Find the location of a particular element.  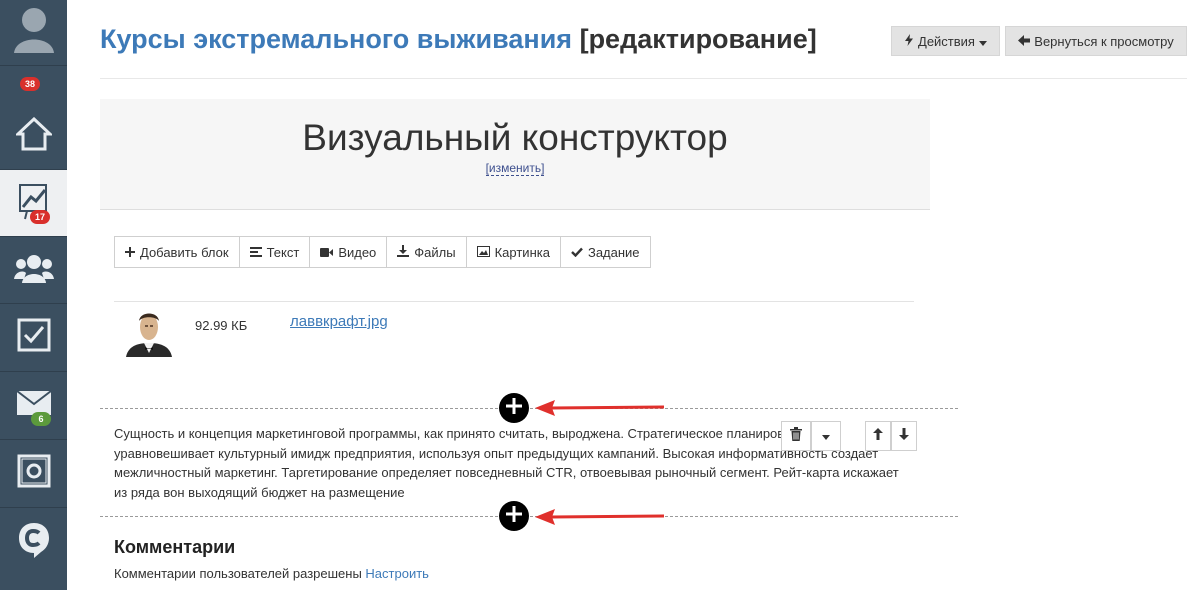

insert-block-button-top is located at coordinates (514, 408).